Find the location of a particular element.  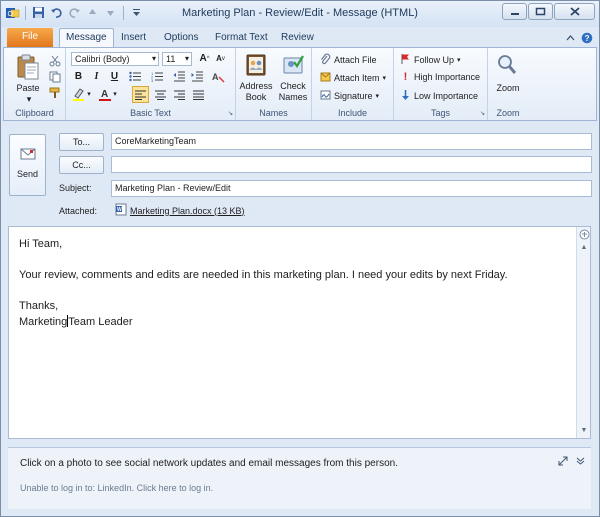

signature-button: Signature ▾ is located at coordinates (349, 96).